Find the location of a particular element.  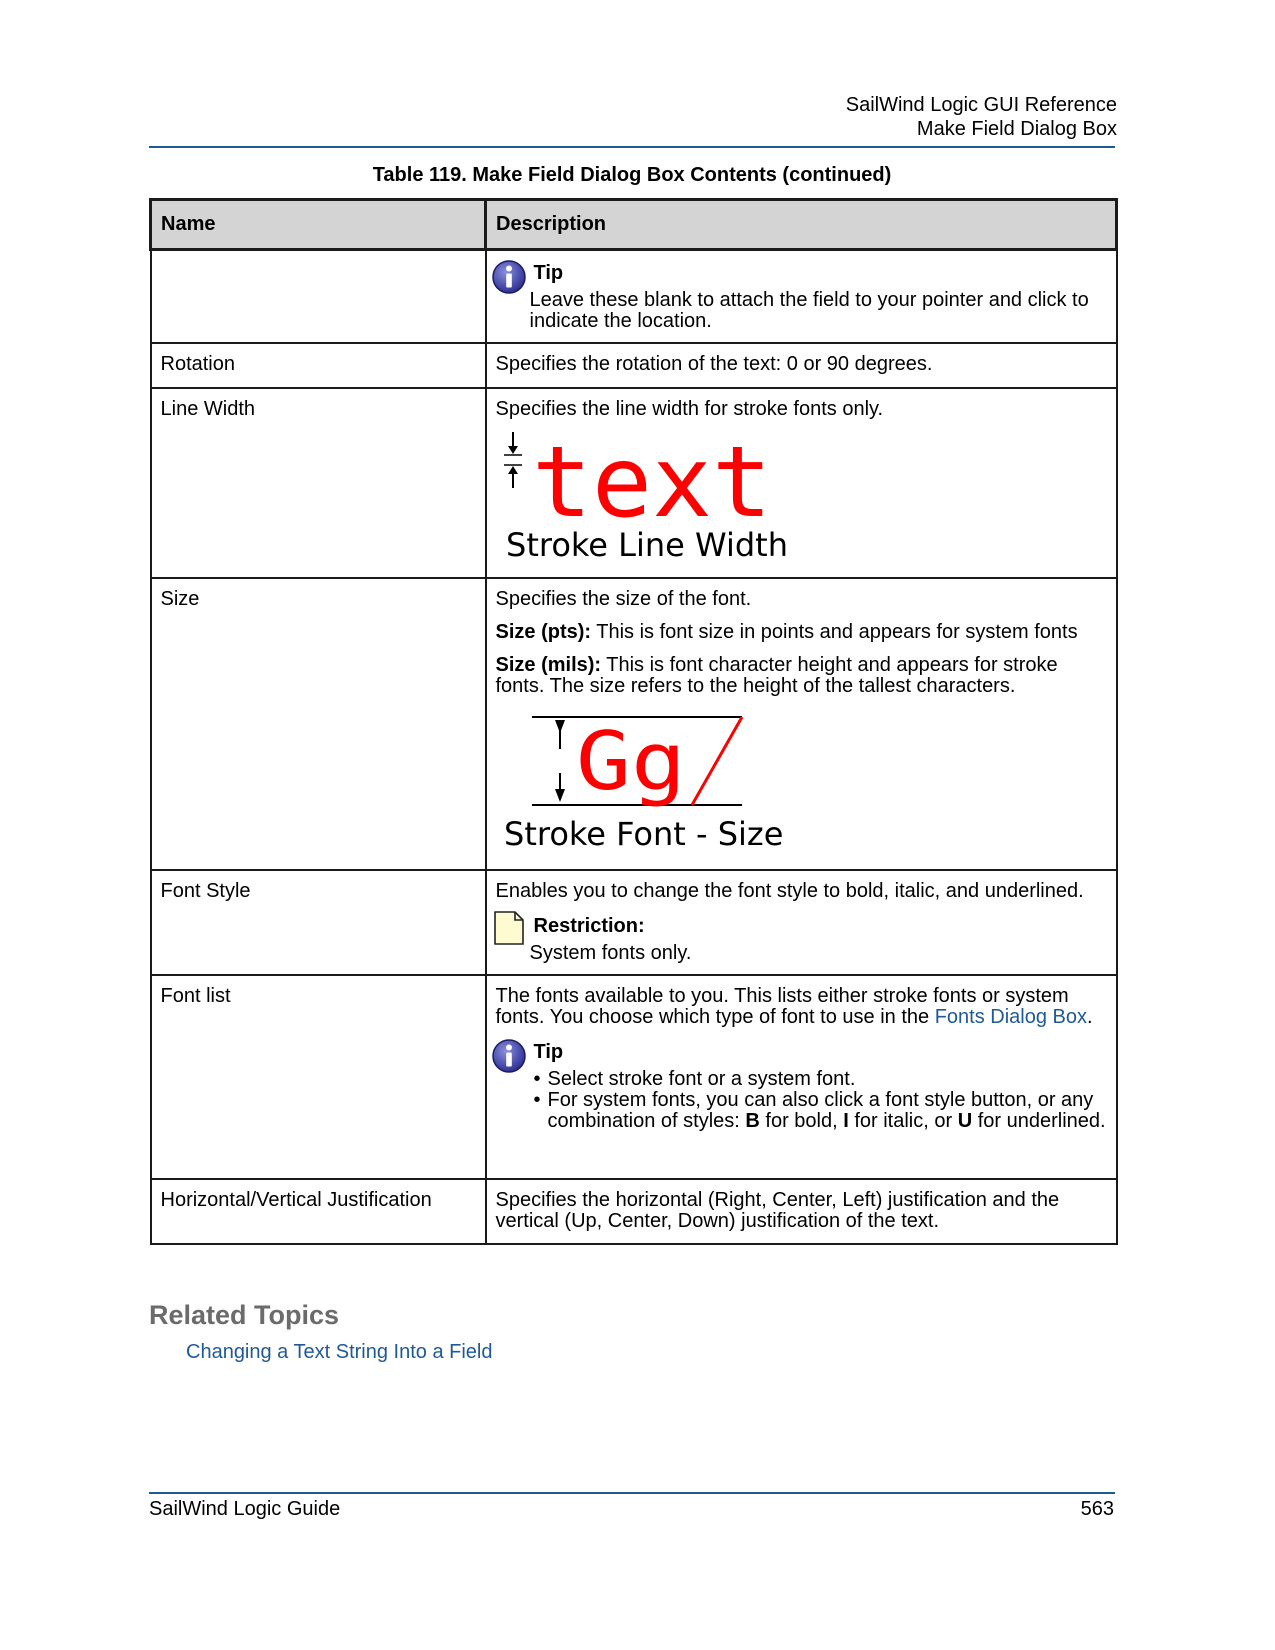

row-name: Rotation is located at coordinates (318, 365).